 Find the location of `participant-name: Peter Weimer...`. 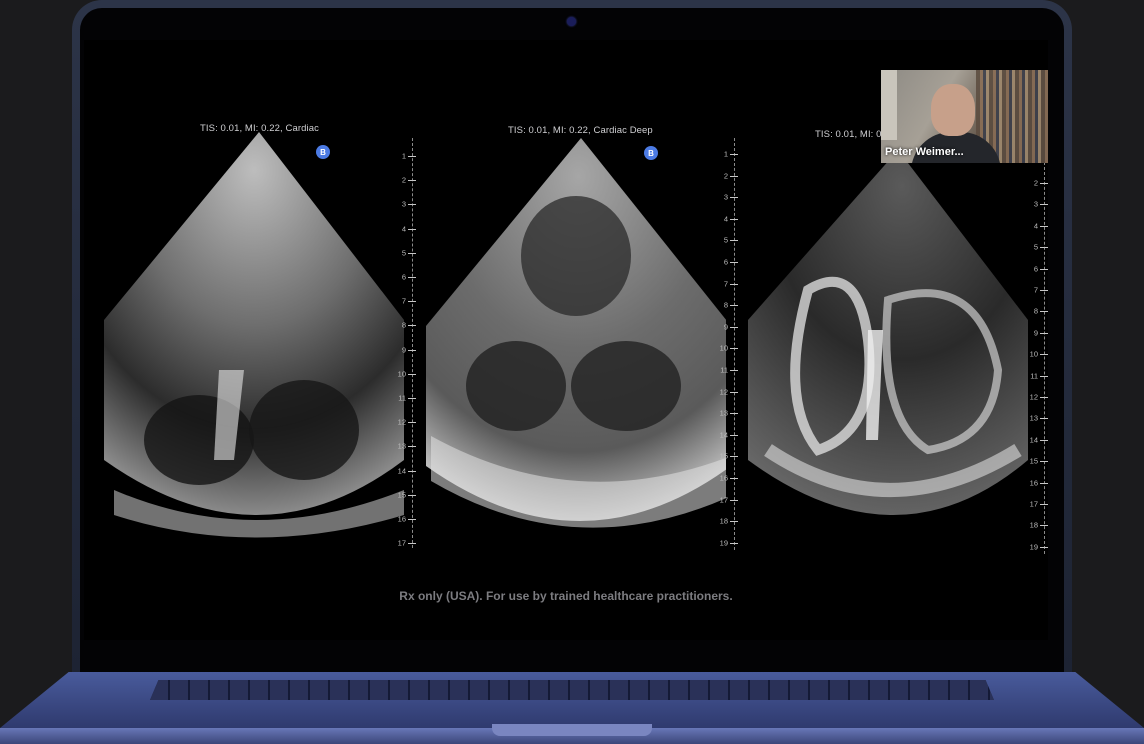

participant-name: Peter Weimer... is located at coordinates (924, 152).